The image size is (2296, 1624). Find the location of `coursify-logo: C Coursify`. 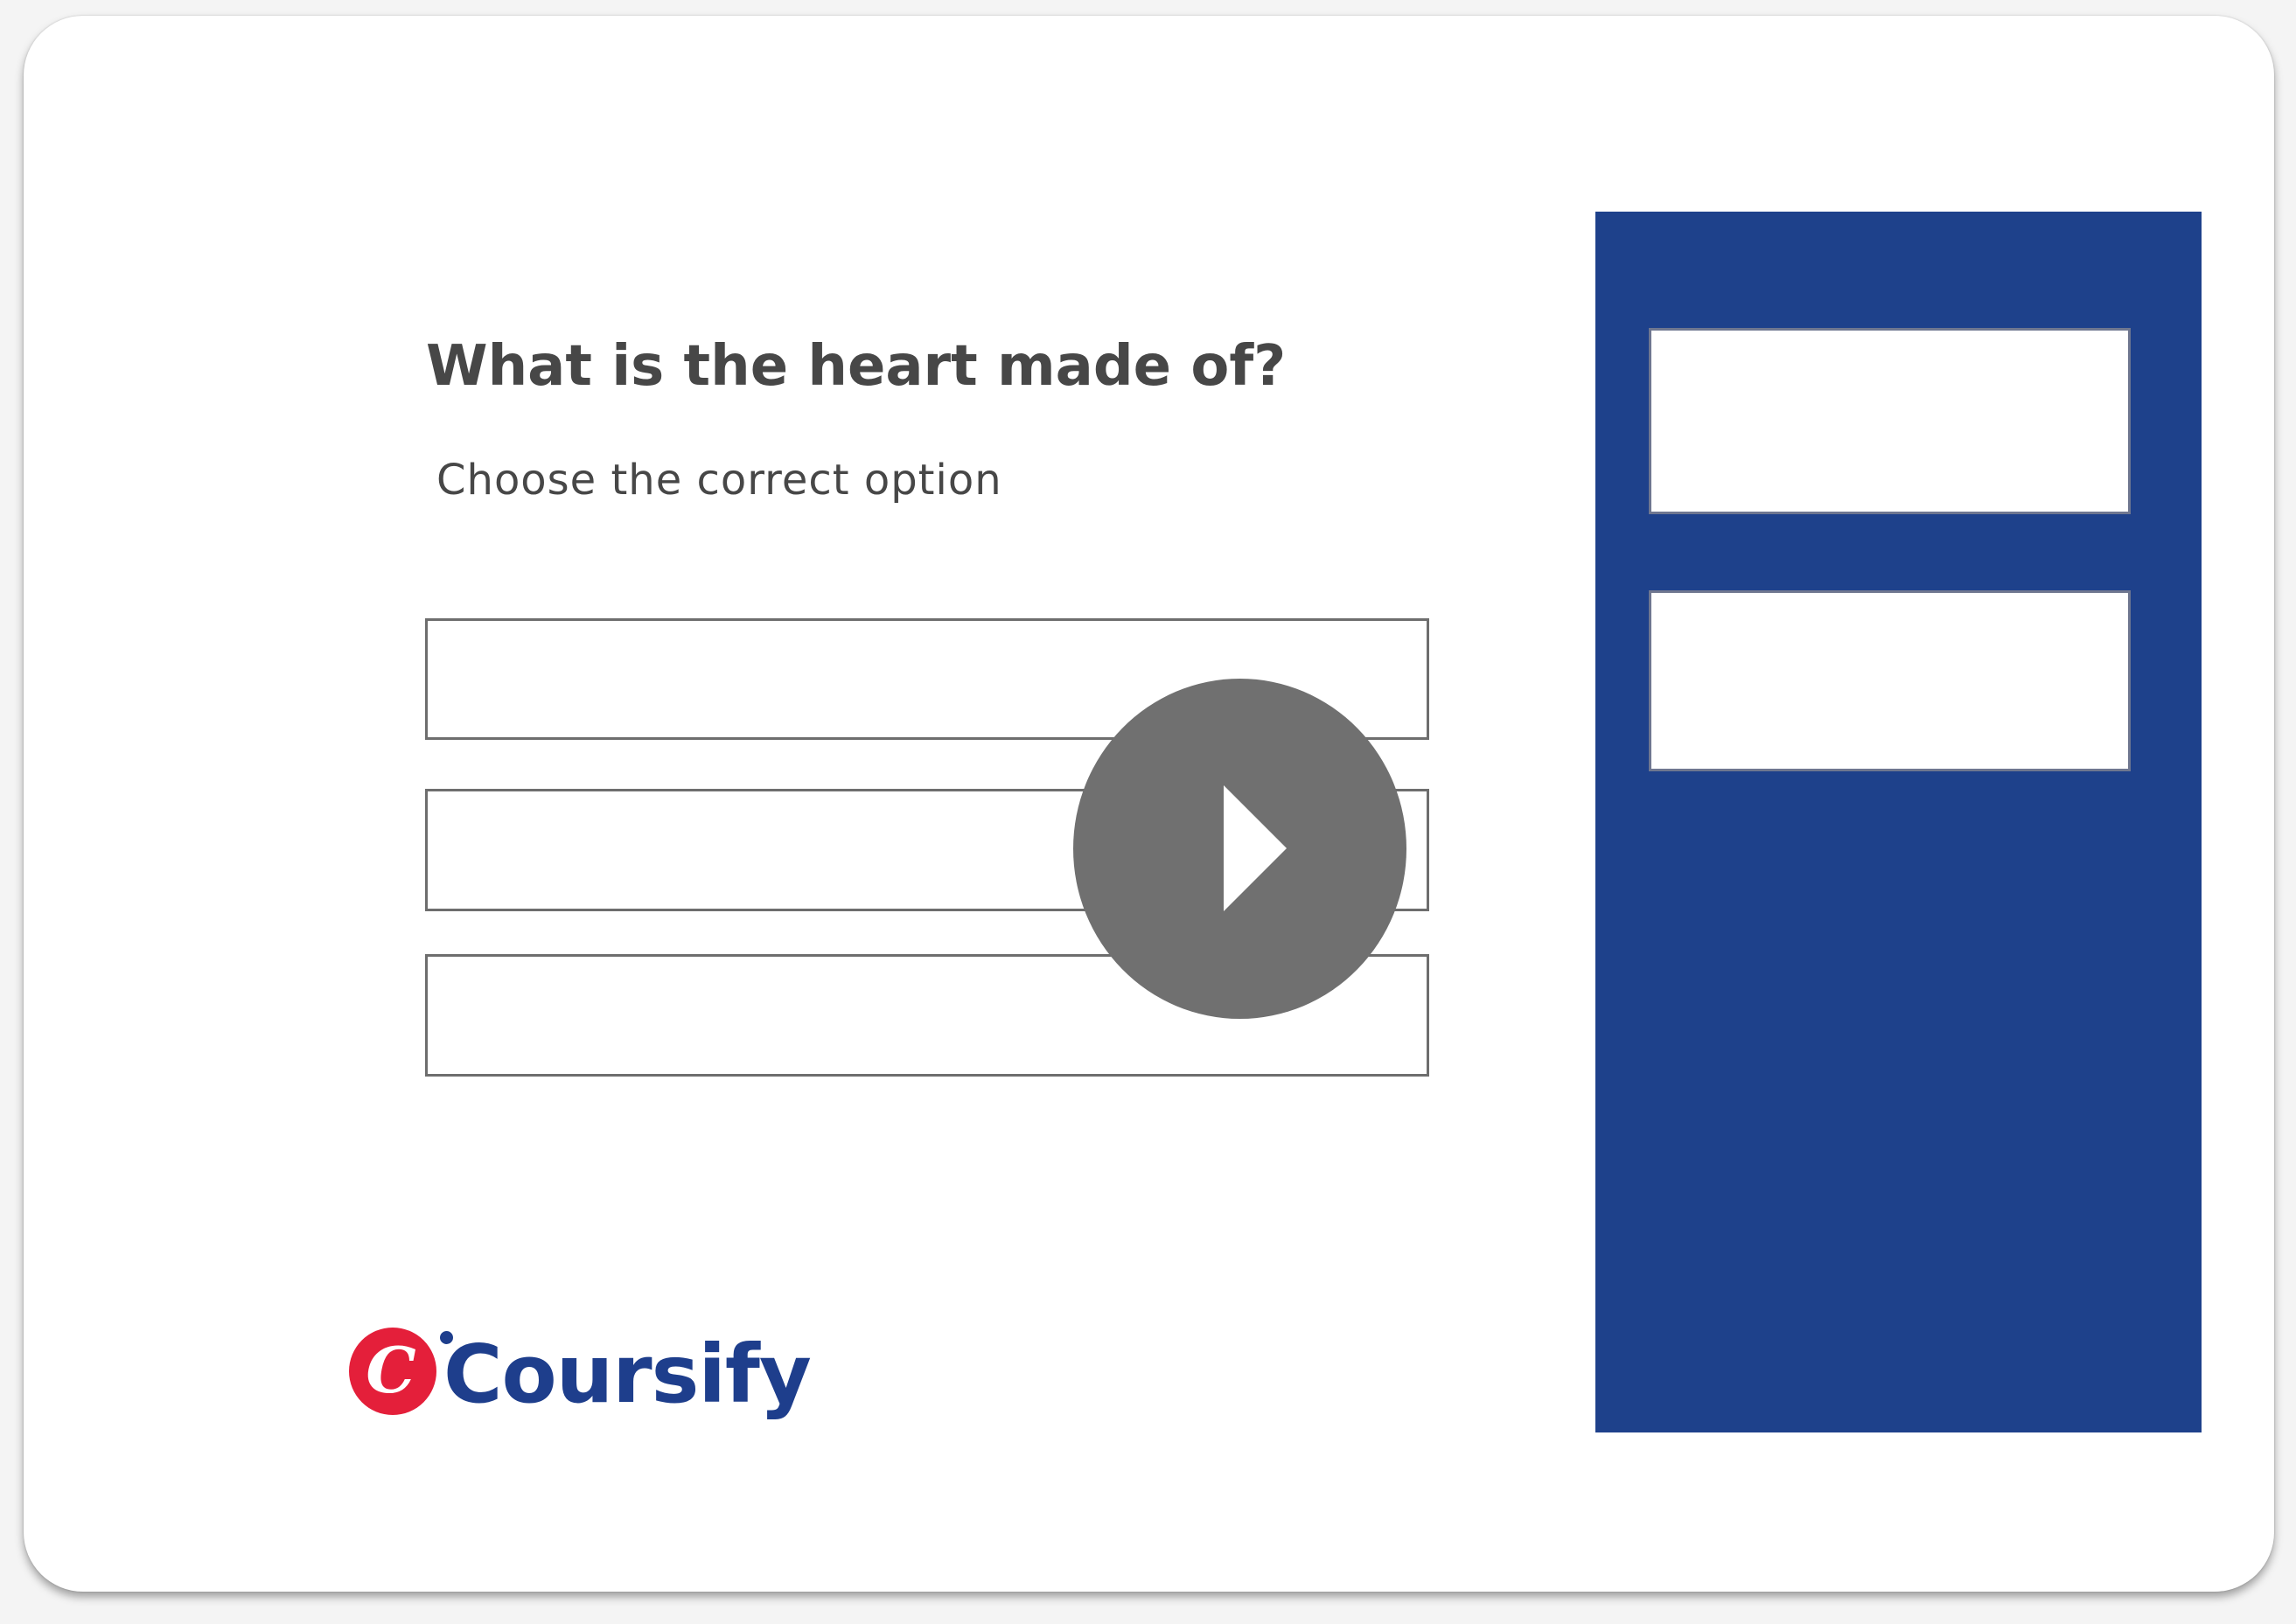

coursify-logo: C Coursify is located at coordinates (583, 1374).